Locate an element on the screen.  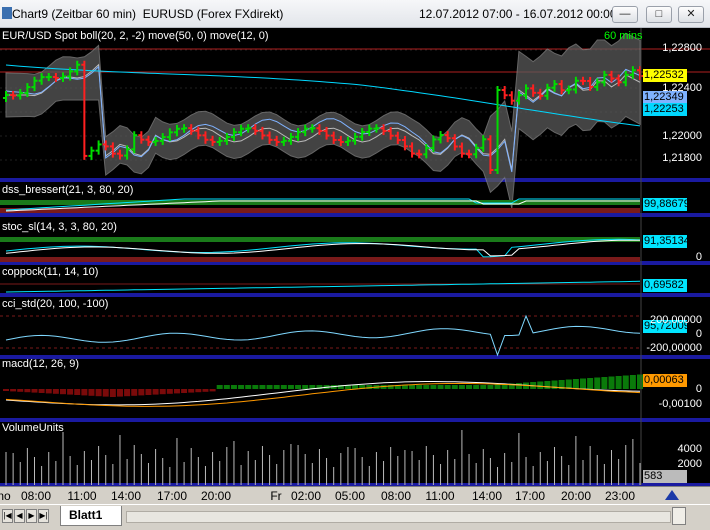
chart-shape-icon is located at coordinates (672, 495).